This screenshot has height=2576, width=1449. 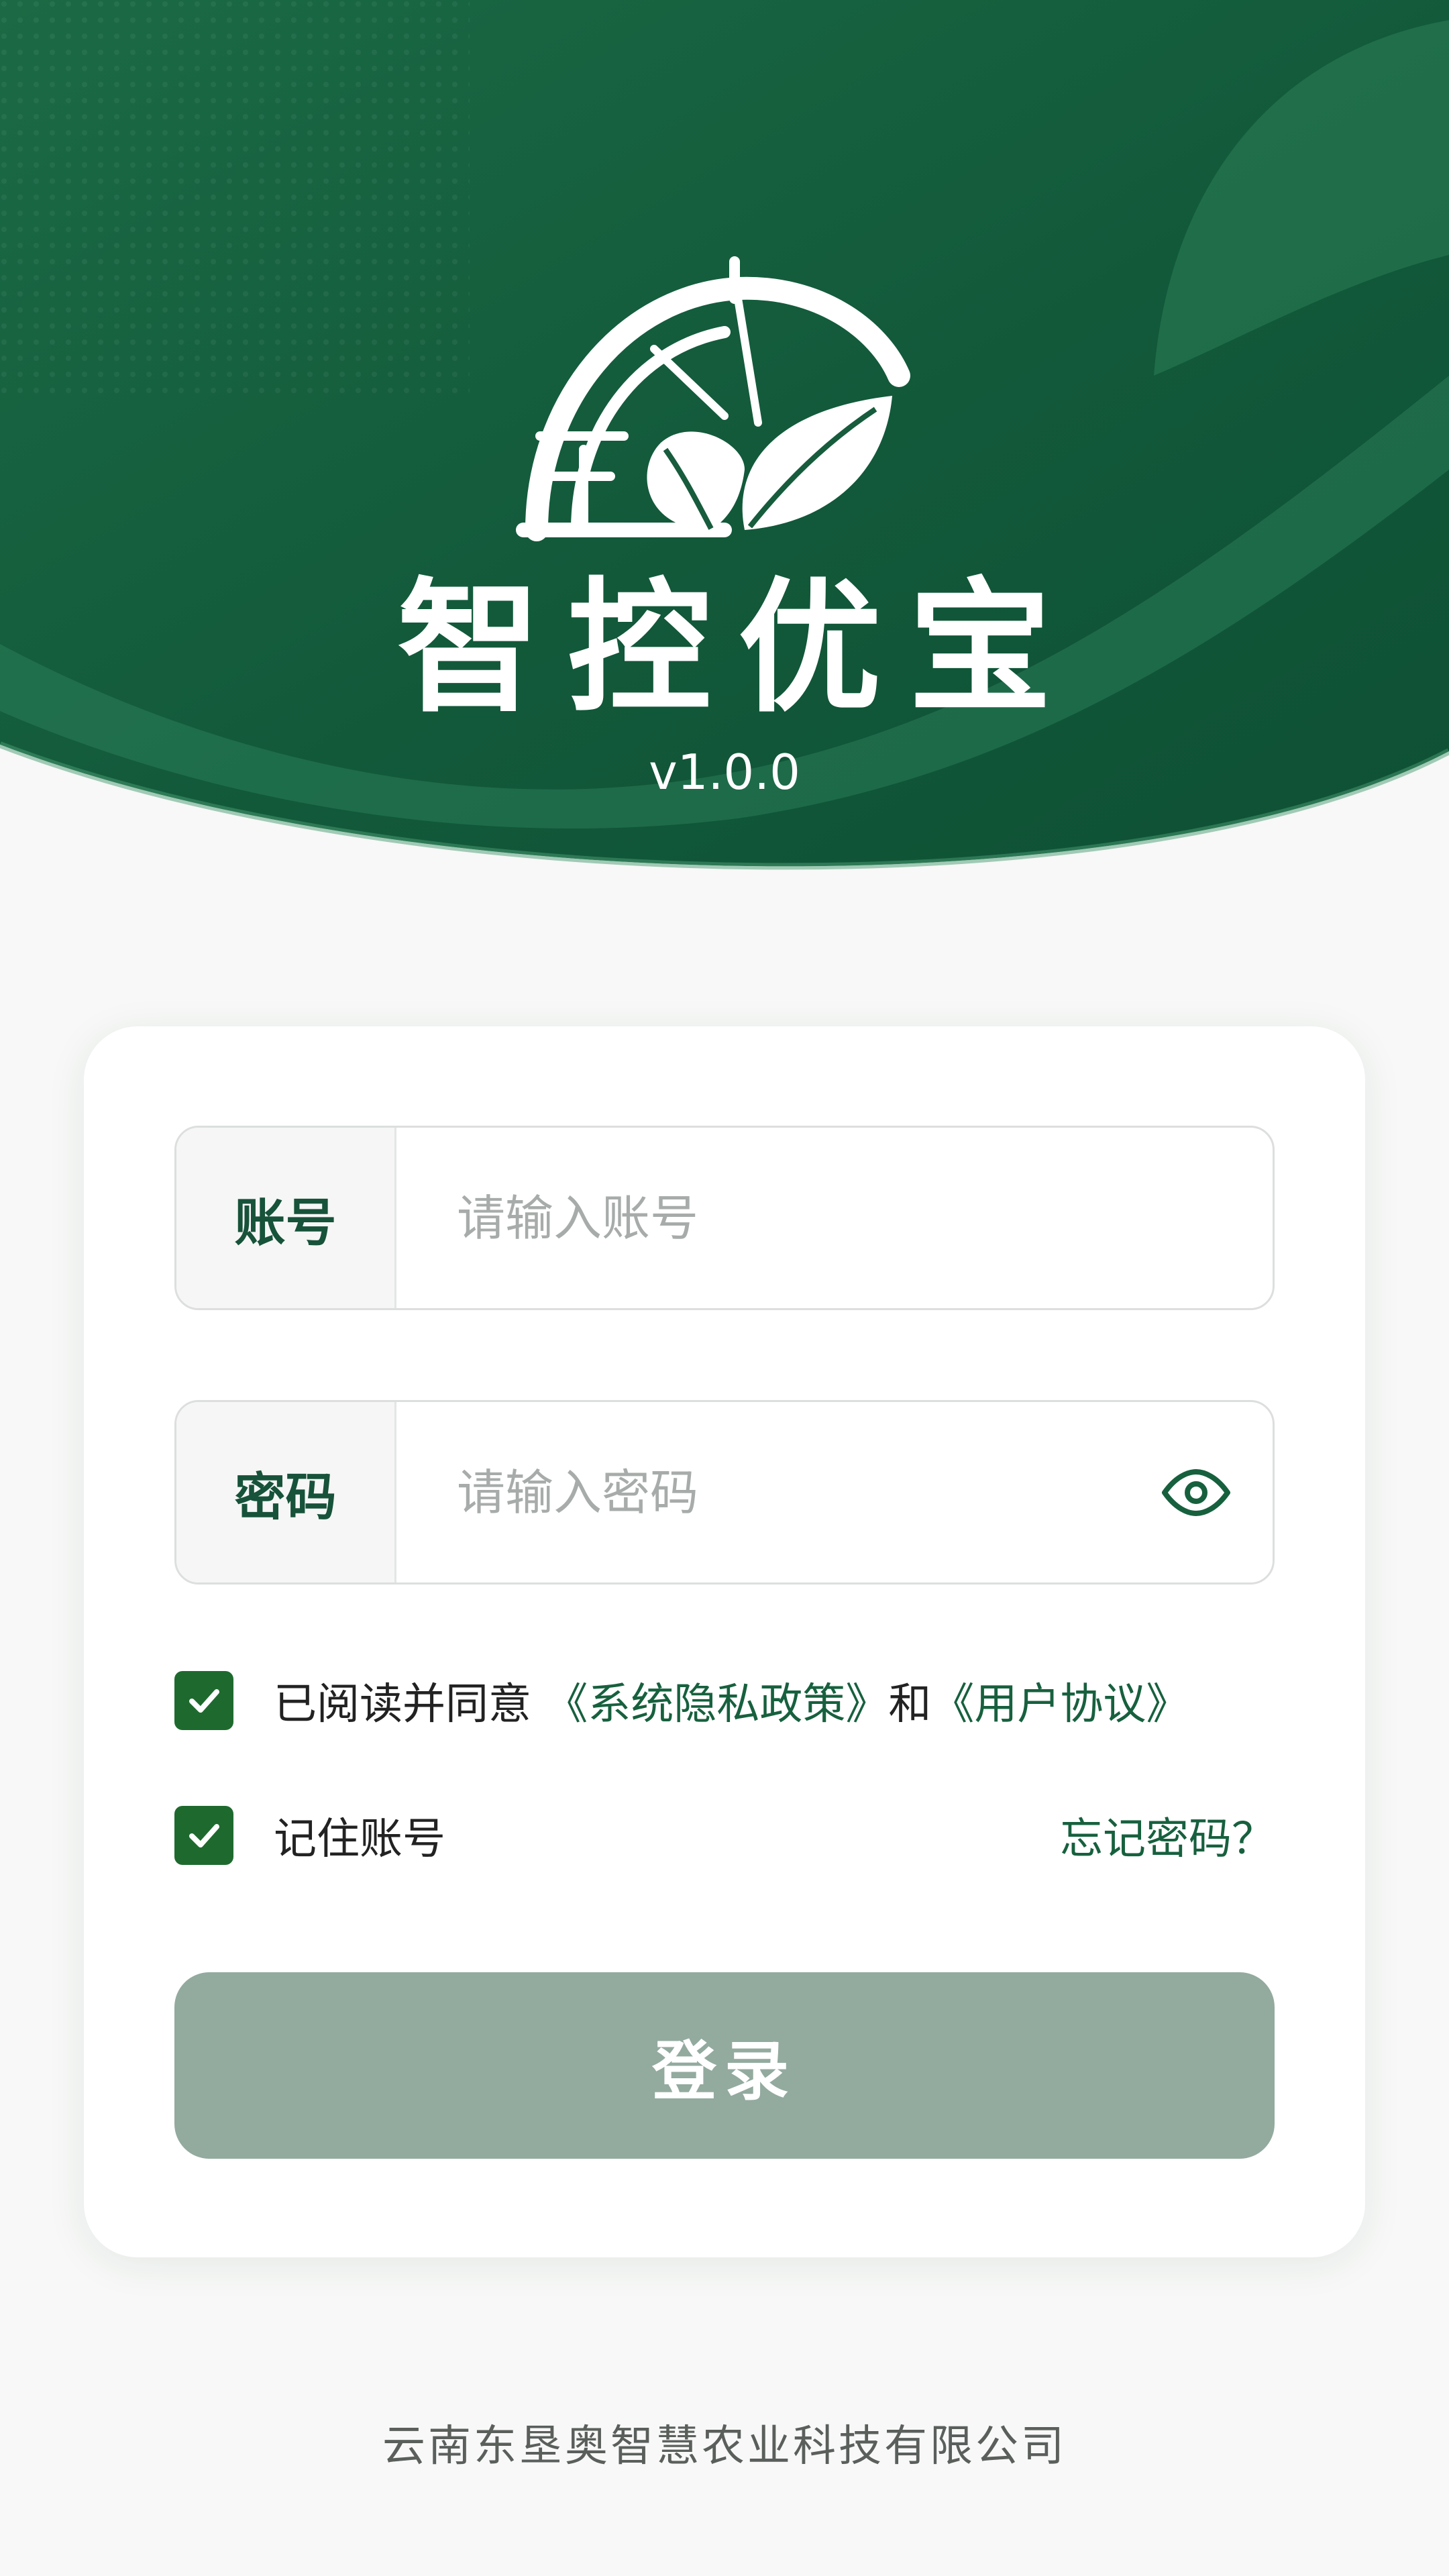 I want to click on password-field: 密码, so click(x=724, y=1492).